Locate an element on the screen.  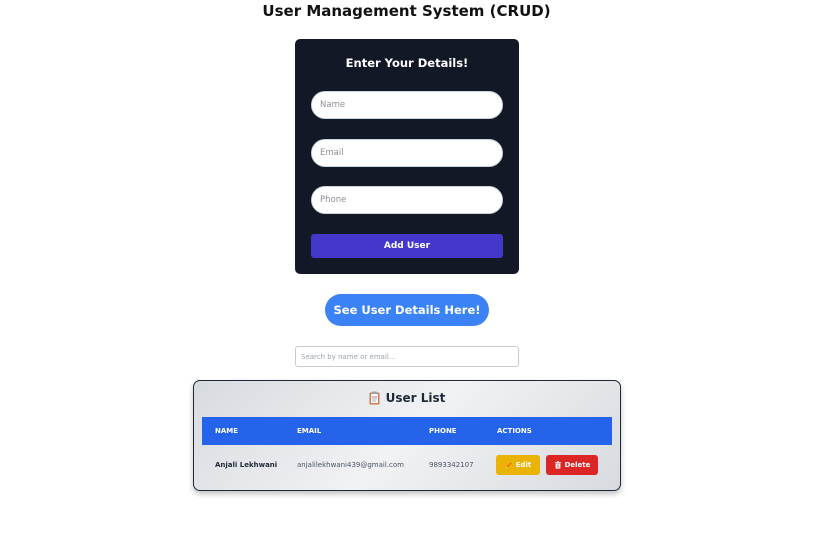
user-list-header: User List is located at coordinates (407, 398).